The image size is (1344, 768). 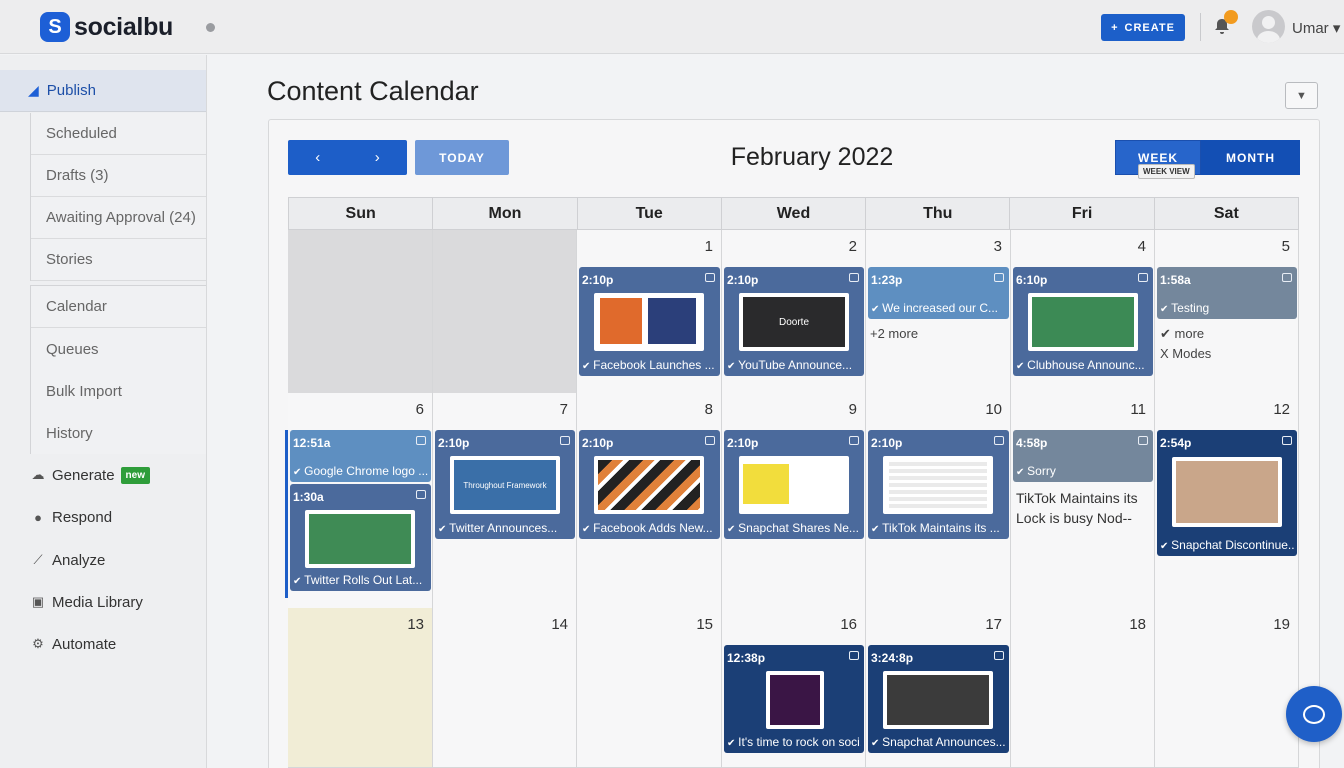 I want to click on chat-icon: ●, so click(x=38, y=517).